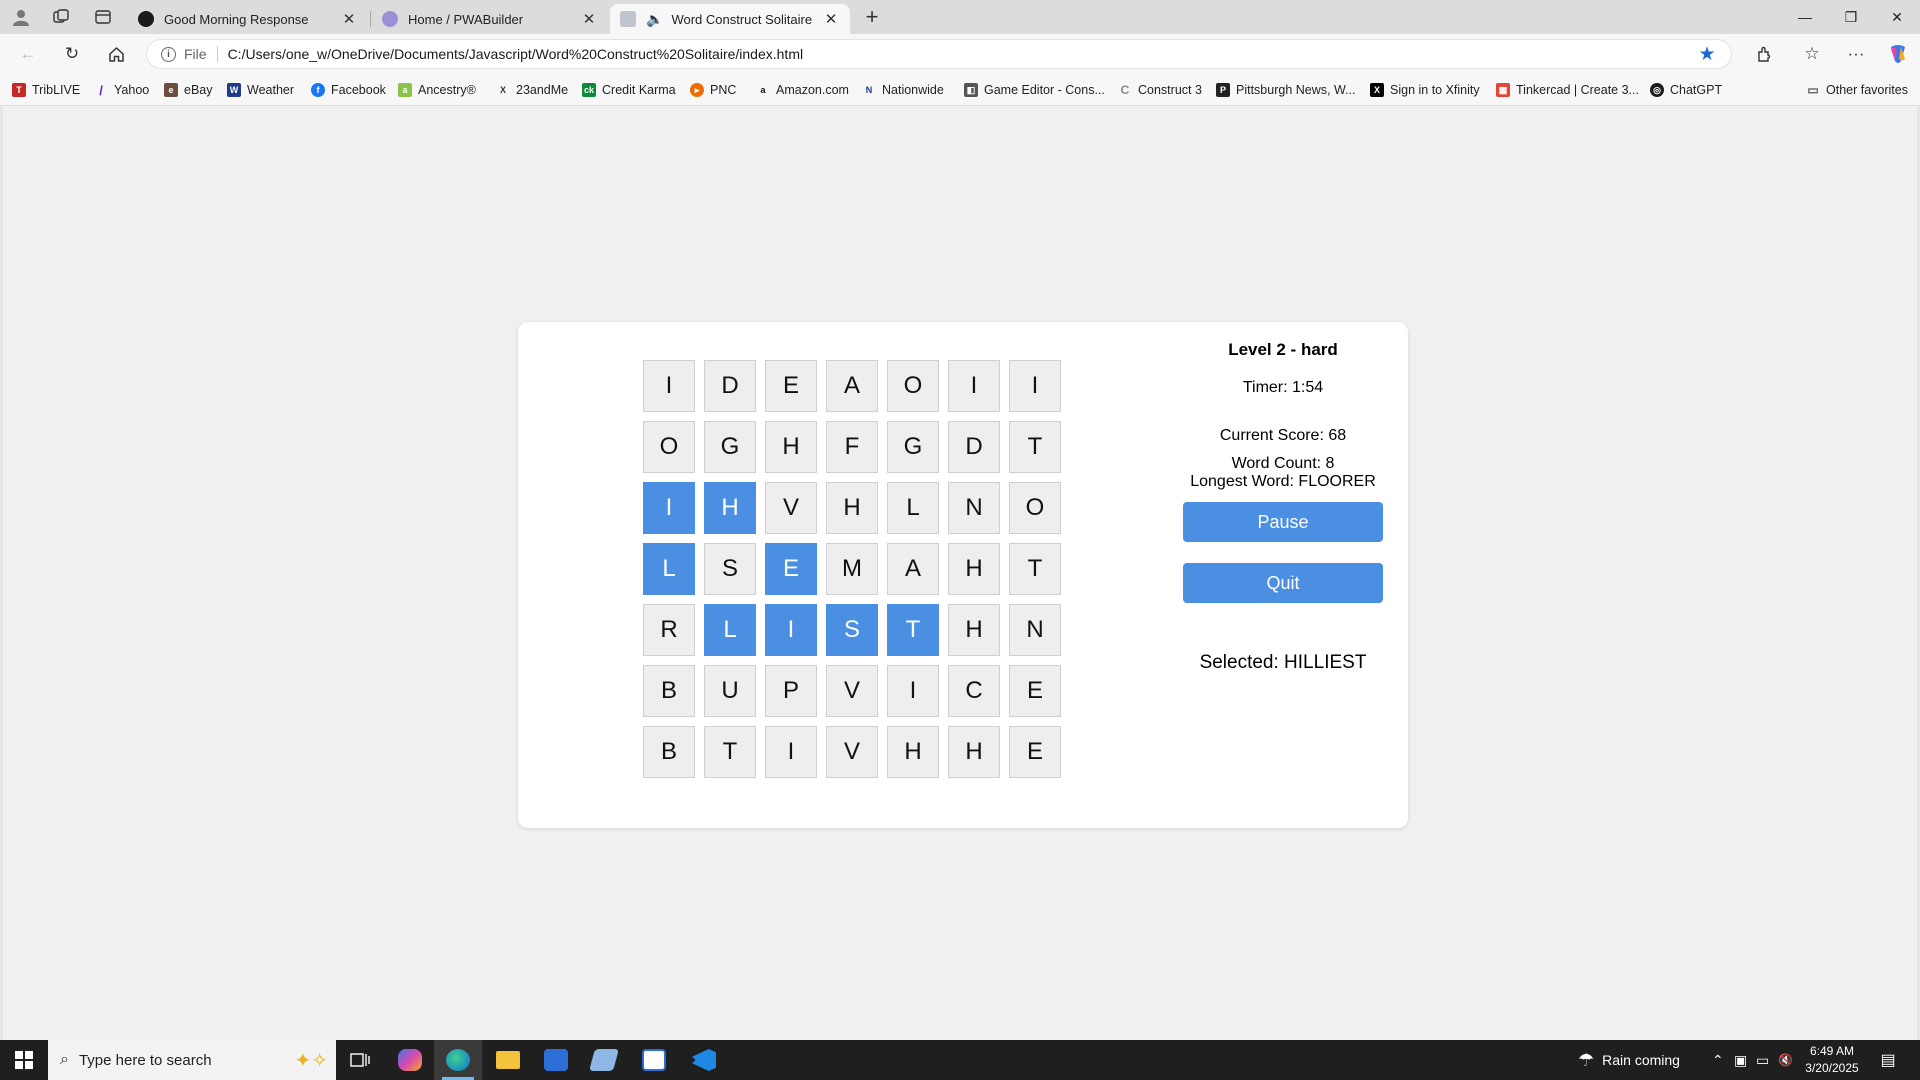  What do you see at coordinates (192, 1060) in the screenshot?
I see `taskbar-search: ⌕ Type here to search ✦✧` at bounding box center [192, 1060].